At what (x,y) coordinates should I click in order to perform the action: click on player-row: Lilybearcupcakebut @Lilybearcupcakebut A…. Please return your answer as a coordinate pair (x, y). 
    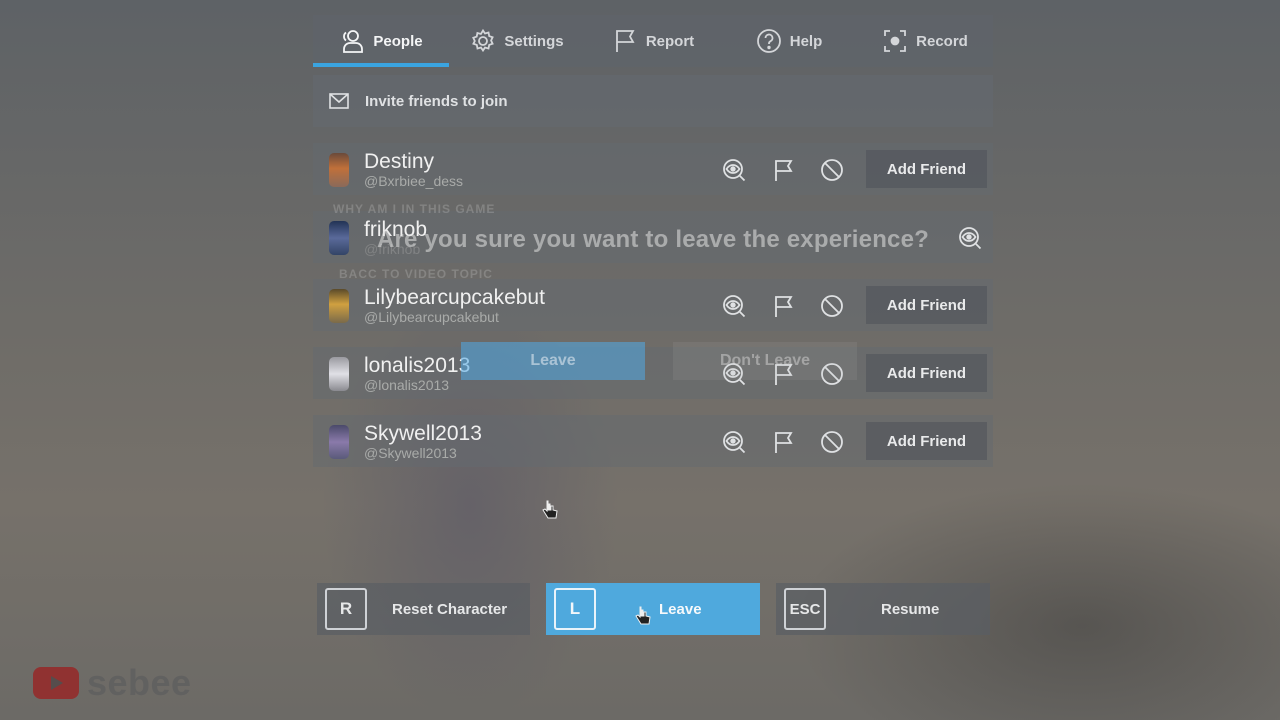
    Looking at the image, I should click on (653, 305).